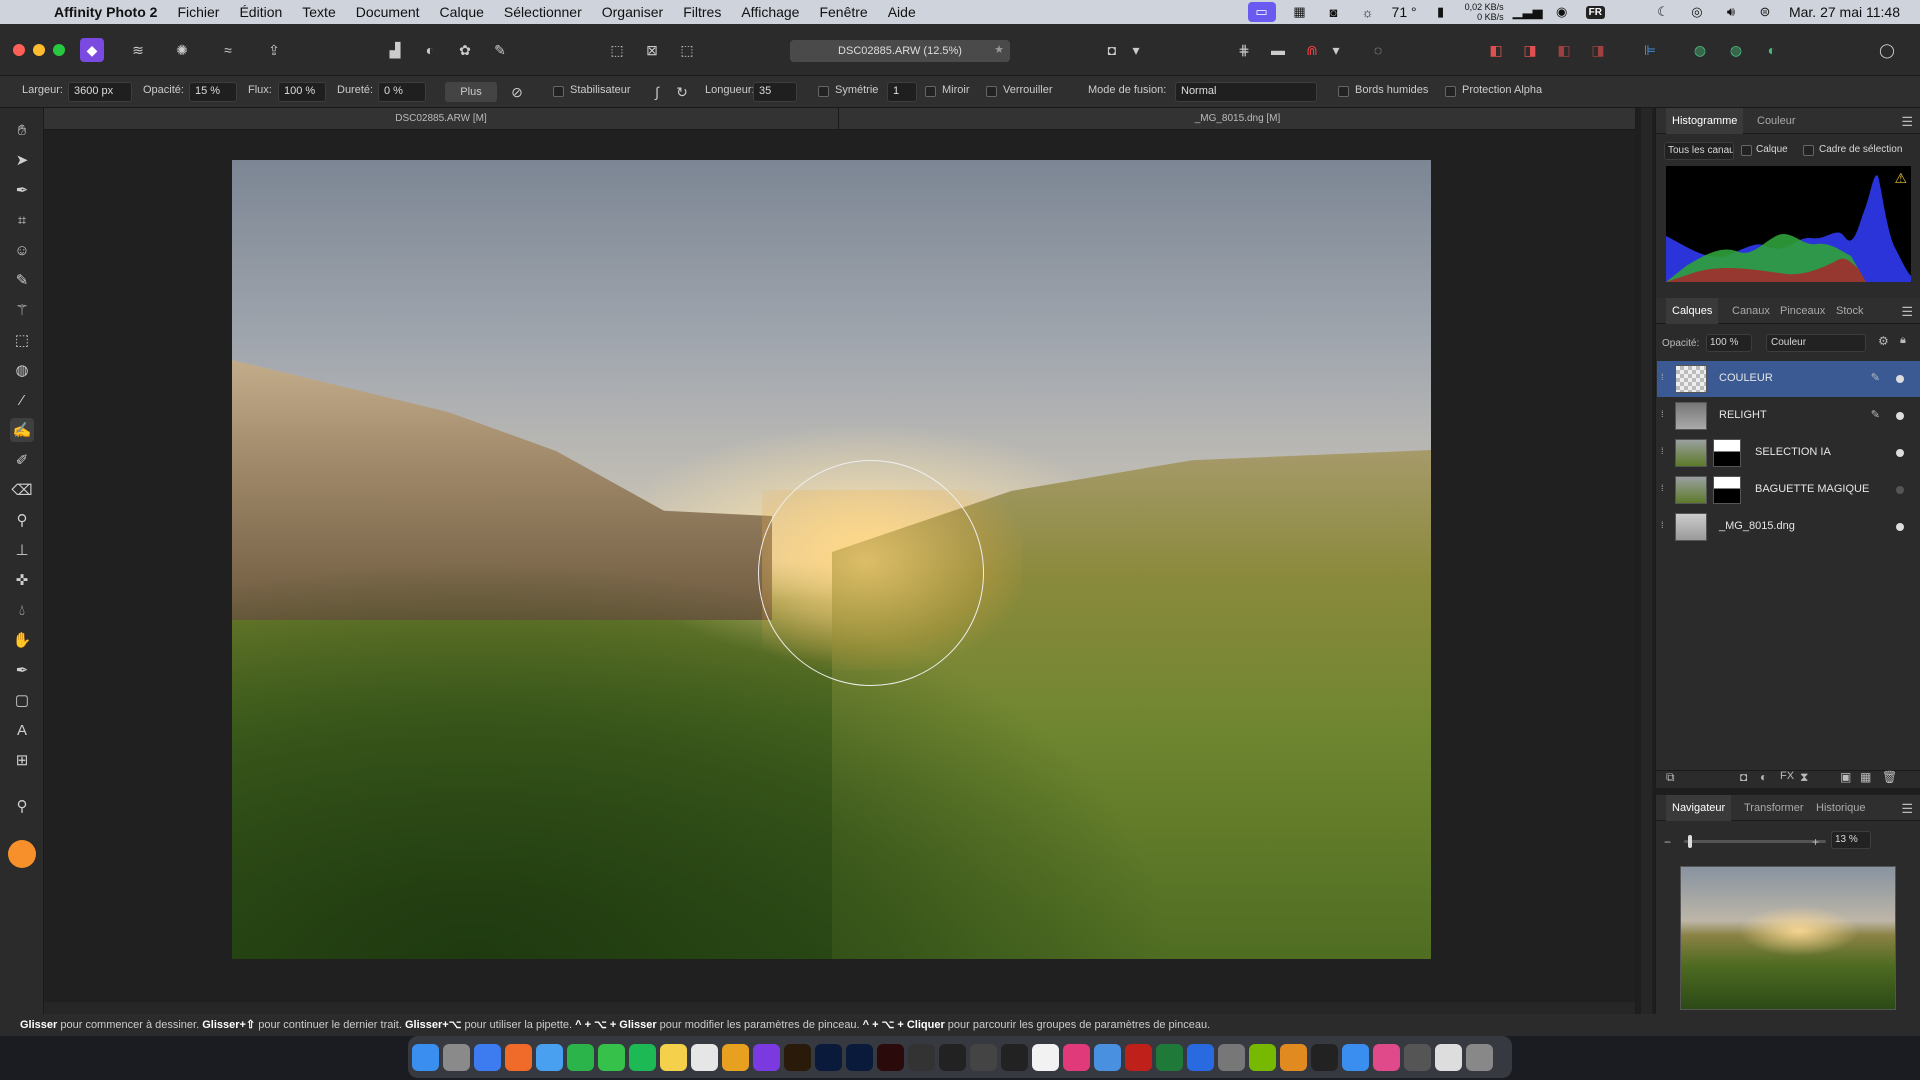  I want to click on dodge-tool-icon: ⚲, so click(22, 520).